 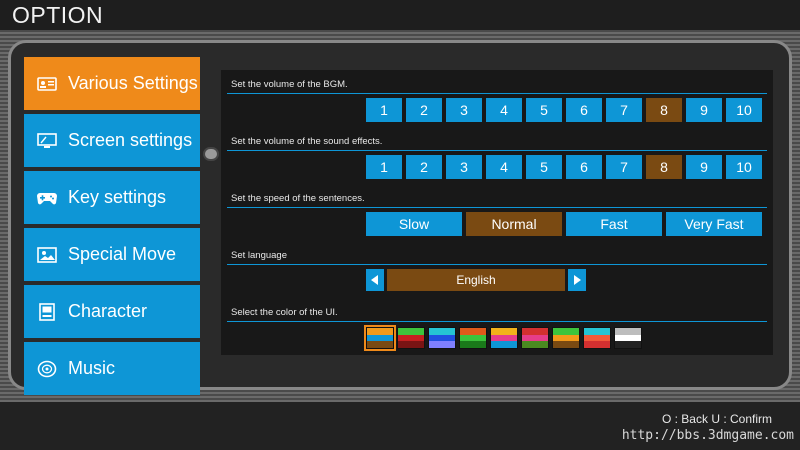 What do you see at coordinates (544, 167) in the screenshot?
I see `sfx-level-5-button: 5` at bounding box center [544, 167].